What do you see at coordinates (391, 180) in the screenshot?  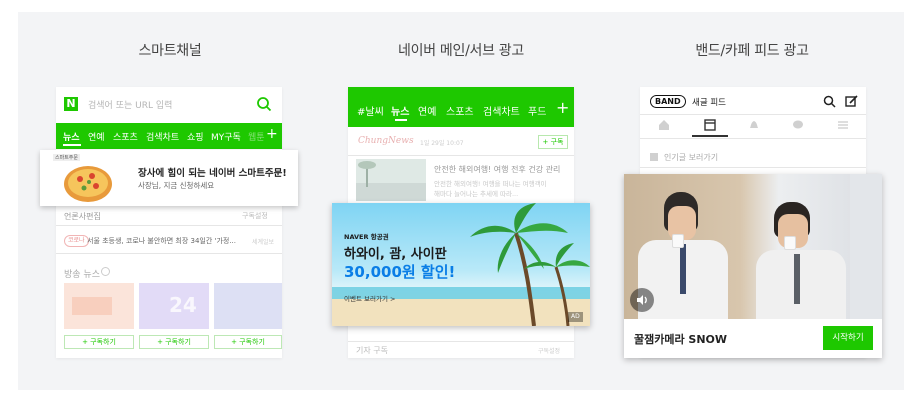 I see `article-thumbnail` at bounding box center [391, 180].